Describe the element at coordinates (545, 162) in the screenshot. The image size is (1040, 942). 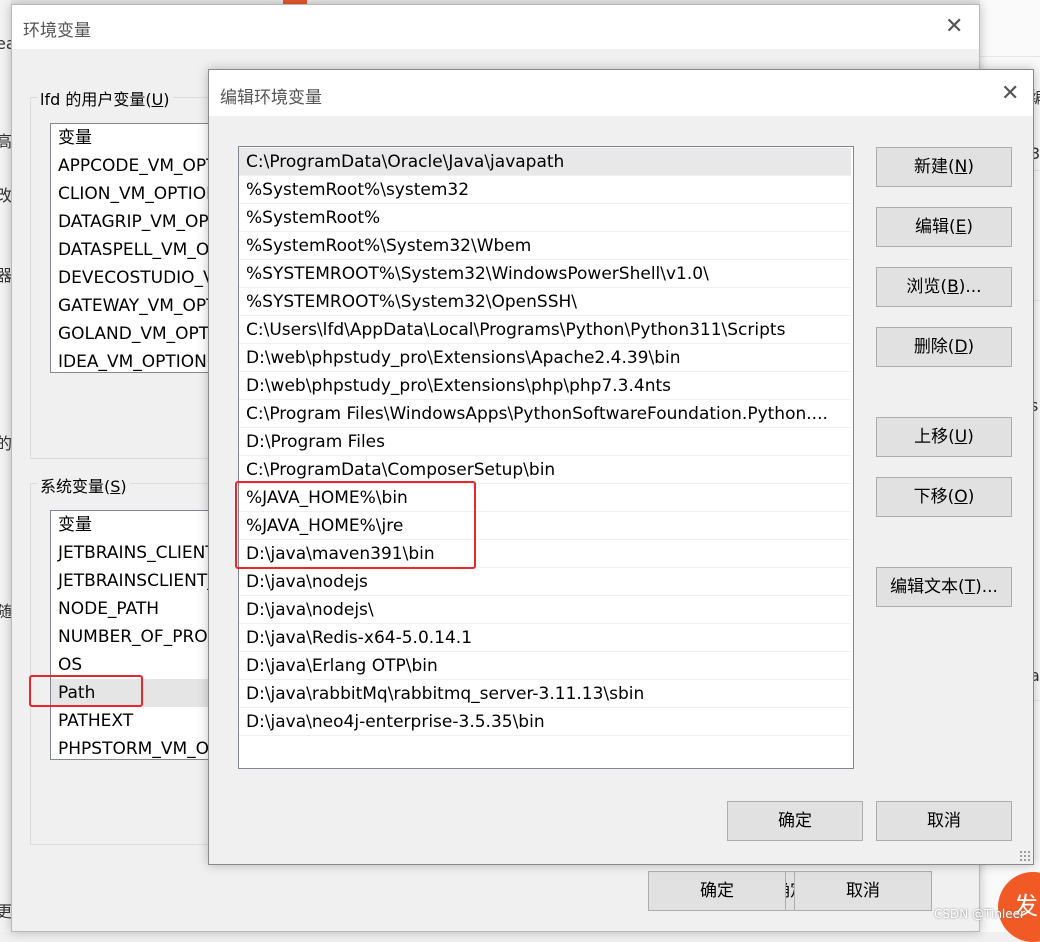
I see `path-entry: C:\ProgramData\Oracle\Java\javapath` at that location.